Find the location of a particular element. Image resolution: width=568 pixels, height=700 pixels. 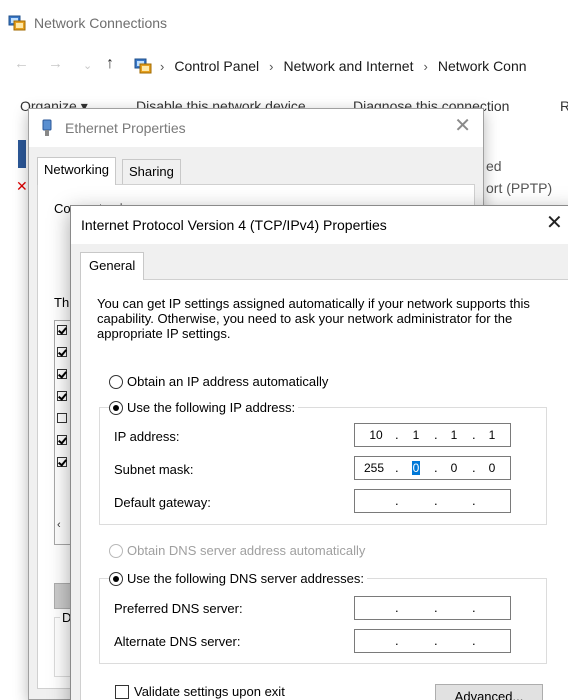

control-panel-icon is located at coordinates (143, 66).